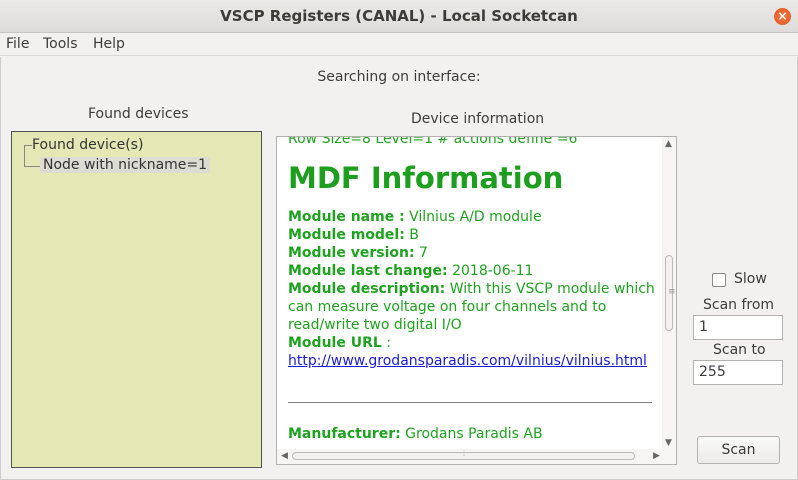 This screenshot has width=798, height=480. Describe the element at coordinates (473, 217) in the screenshot. I see `module-name-value: Vilnius A/D module` at that location.